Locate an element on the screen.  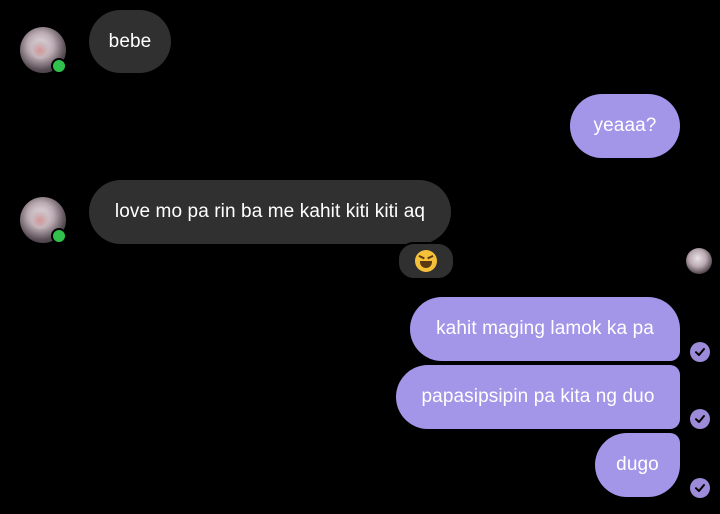
laughing-emoji-icon is located at coordinates (426, 261).